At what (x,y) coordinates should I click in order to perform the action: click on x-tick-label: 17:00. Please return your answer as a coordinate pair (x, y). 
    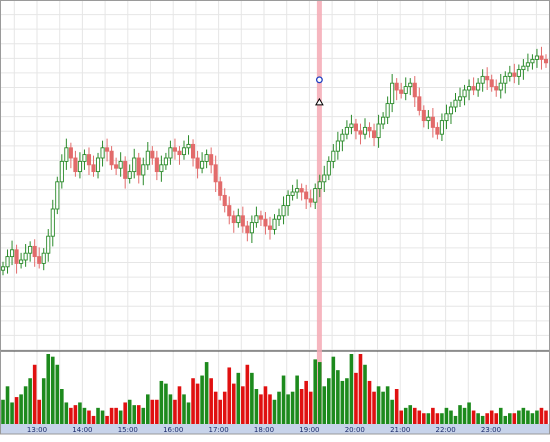
    Looking at the image, I should click on (219, 430).